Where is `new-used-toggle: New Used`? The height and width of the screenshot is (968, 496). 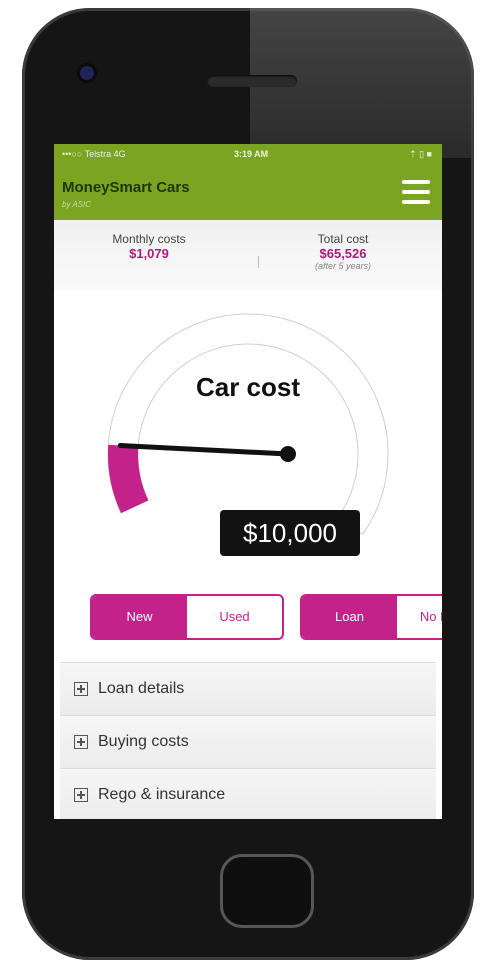
new-used-toggle: New Used is located at coordinates (187, 617).